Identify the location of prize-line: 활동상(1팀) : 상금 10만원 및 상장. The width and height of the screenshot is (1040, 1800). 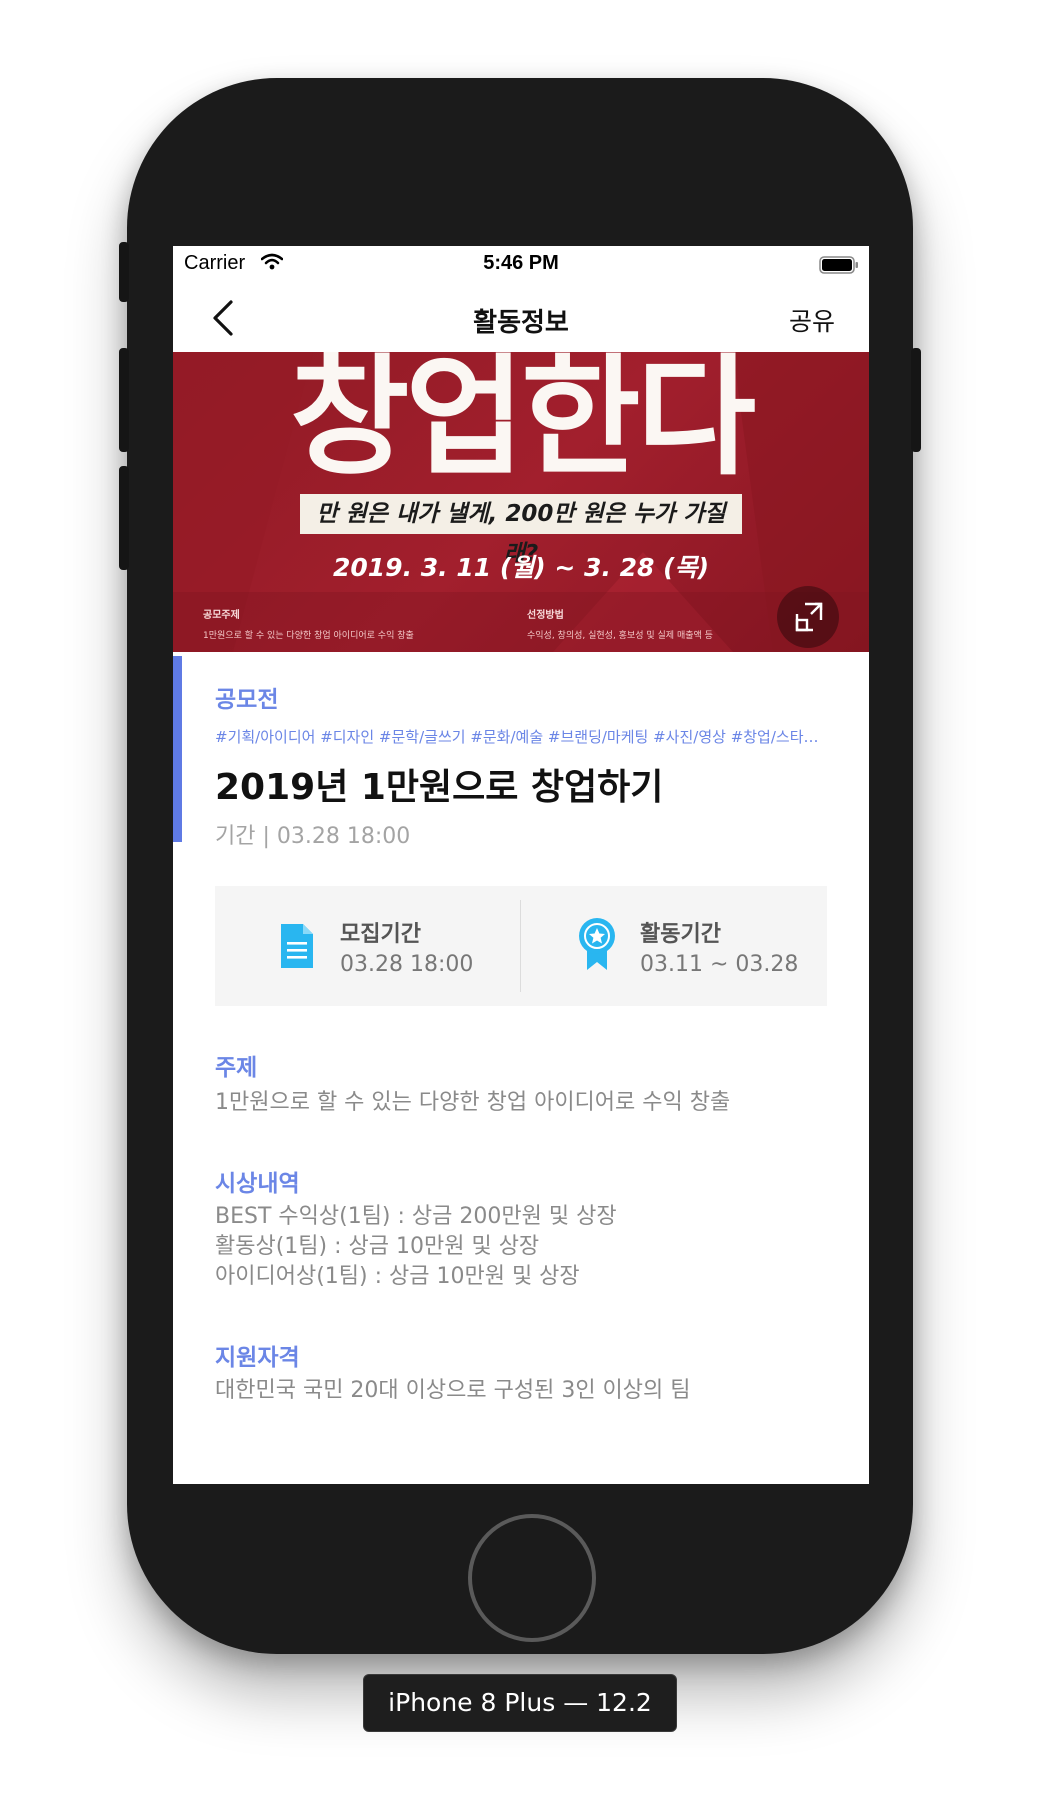
(377, 1246).